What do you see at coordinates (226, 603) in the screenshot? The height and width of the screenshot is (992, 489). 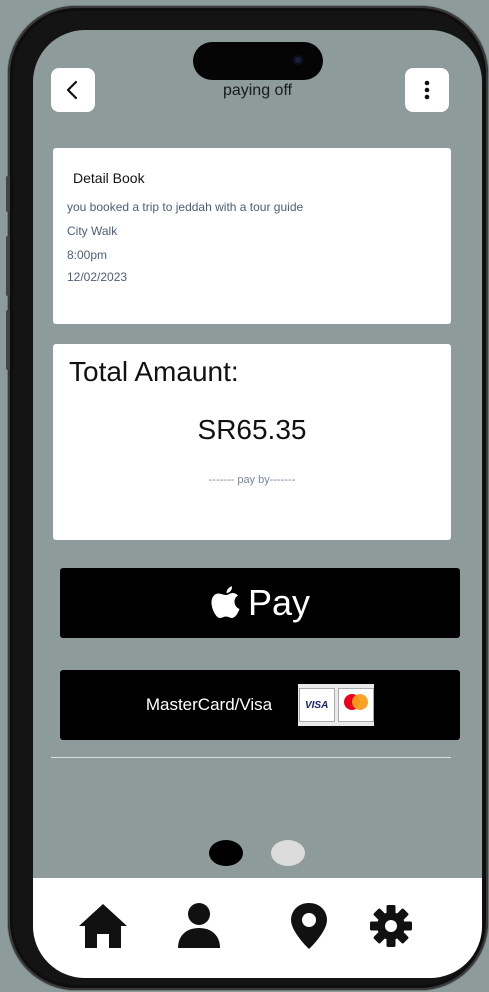 I see `apple-logo-icon` at bounding box center [226, 603].